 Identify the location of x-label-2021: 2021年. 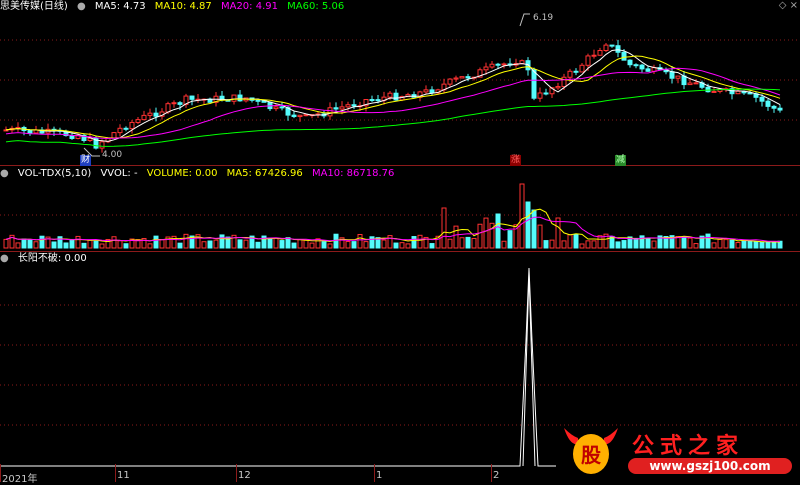
(20, 479).